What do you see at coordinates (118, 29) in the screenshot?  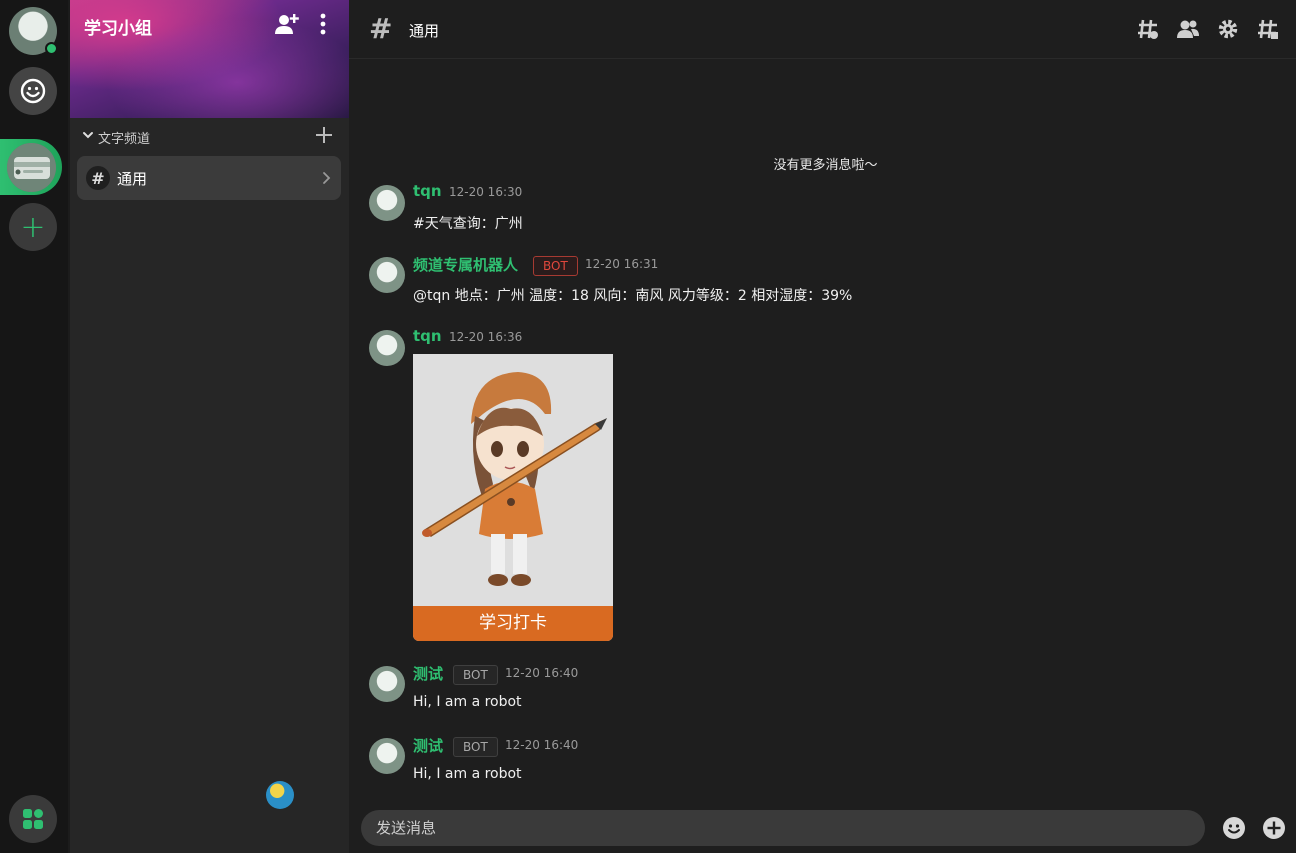 I see `server-name: 学习小组` at bounding box center [118, 29].